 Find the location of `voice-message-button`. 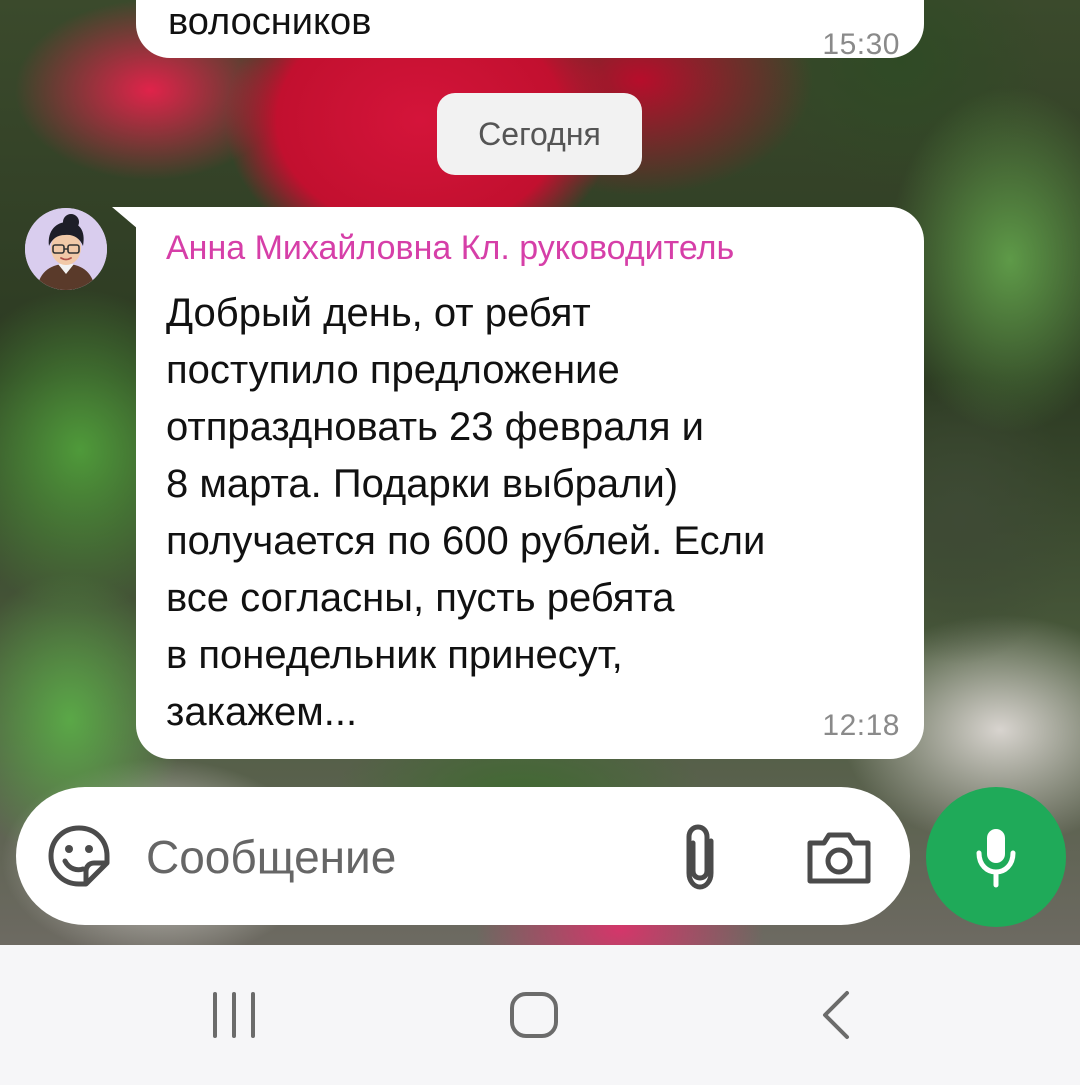

voice-message-button is located at coordinates (996, 857).